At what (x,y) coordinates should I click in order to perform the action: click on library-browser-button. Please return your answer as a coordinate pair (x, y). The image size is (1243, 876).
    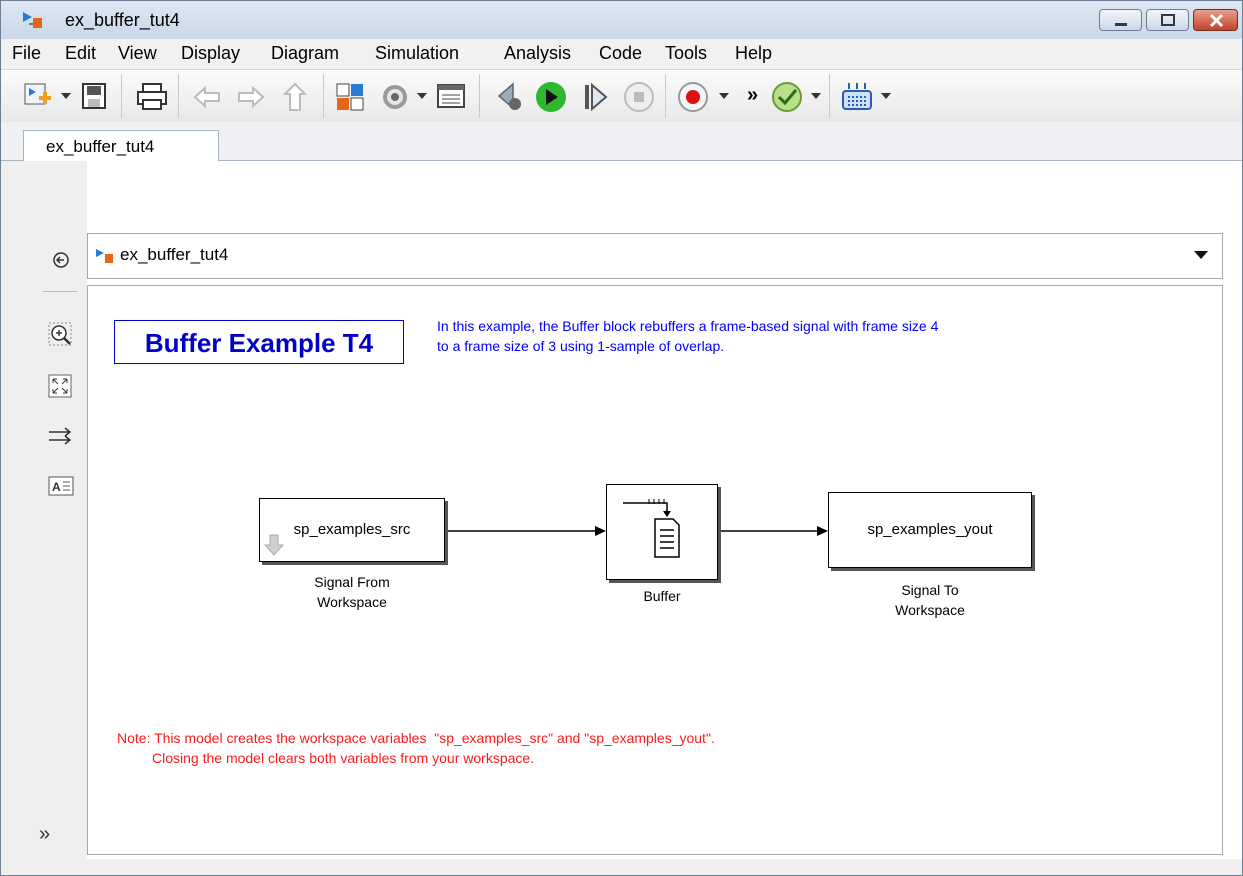
    Looking at the image, I should click on (351, 97).